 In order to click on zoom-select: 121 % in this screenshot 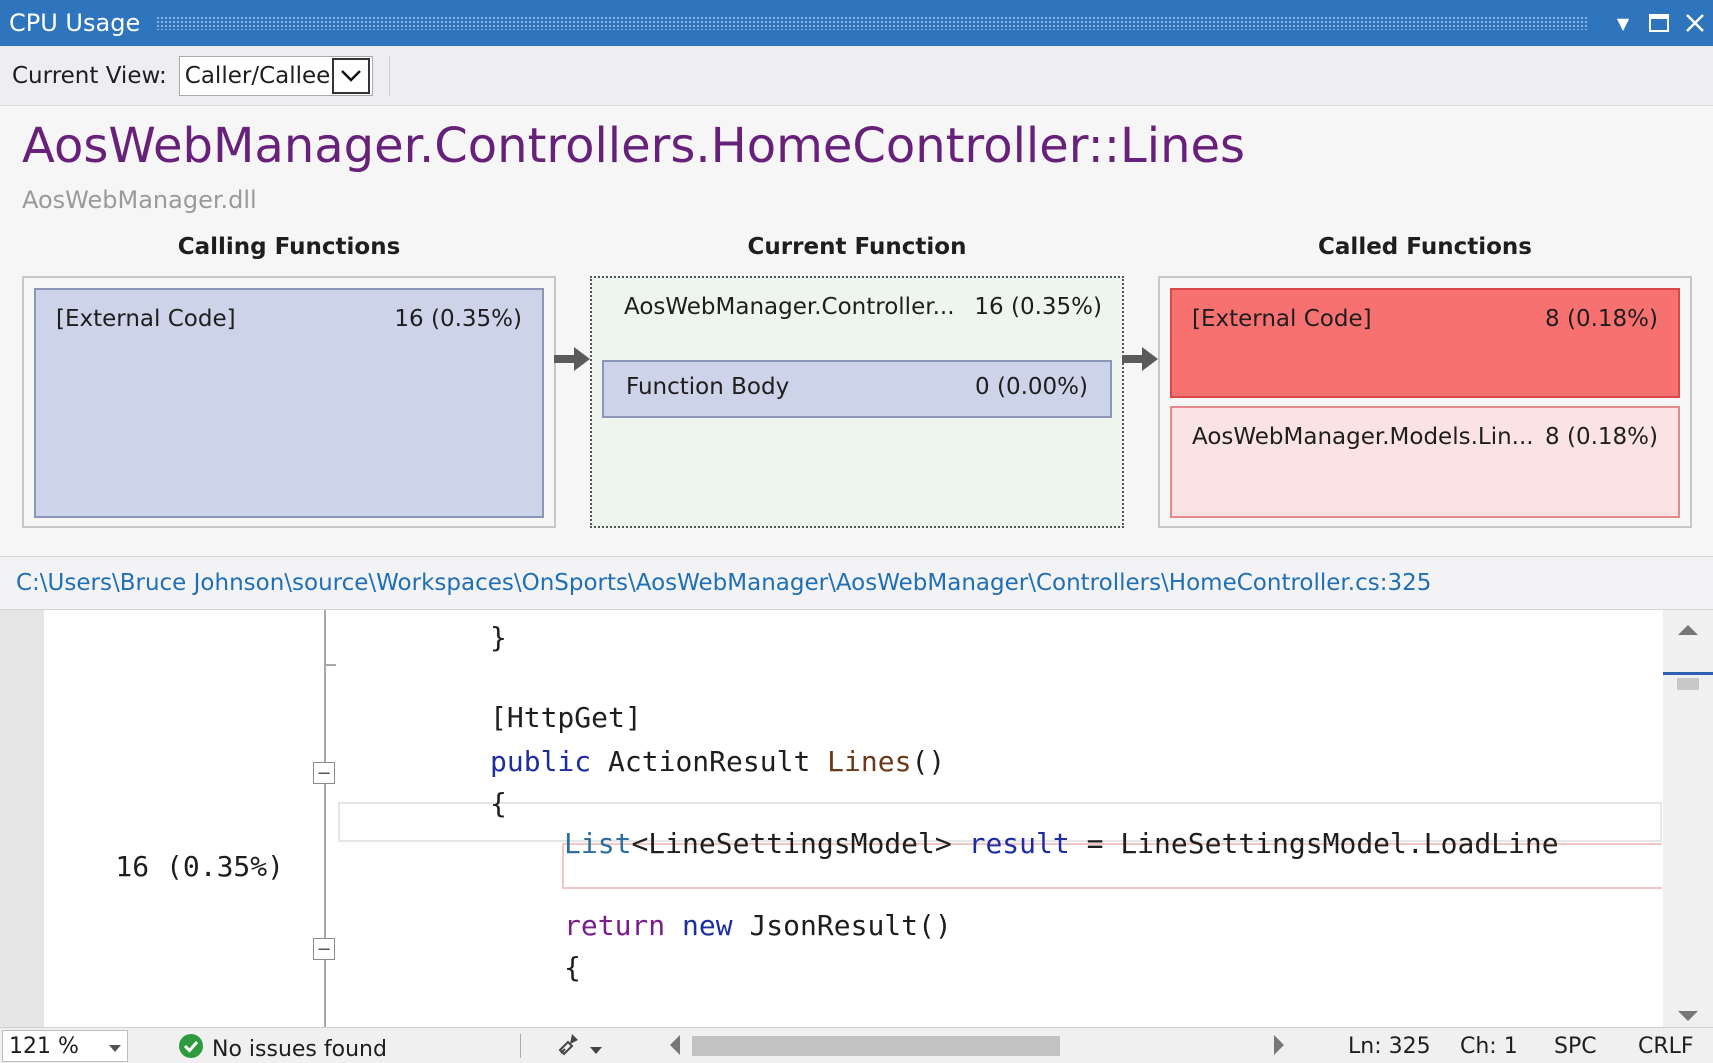, I will do `click(65, 1046)`.